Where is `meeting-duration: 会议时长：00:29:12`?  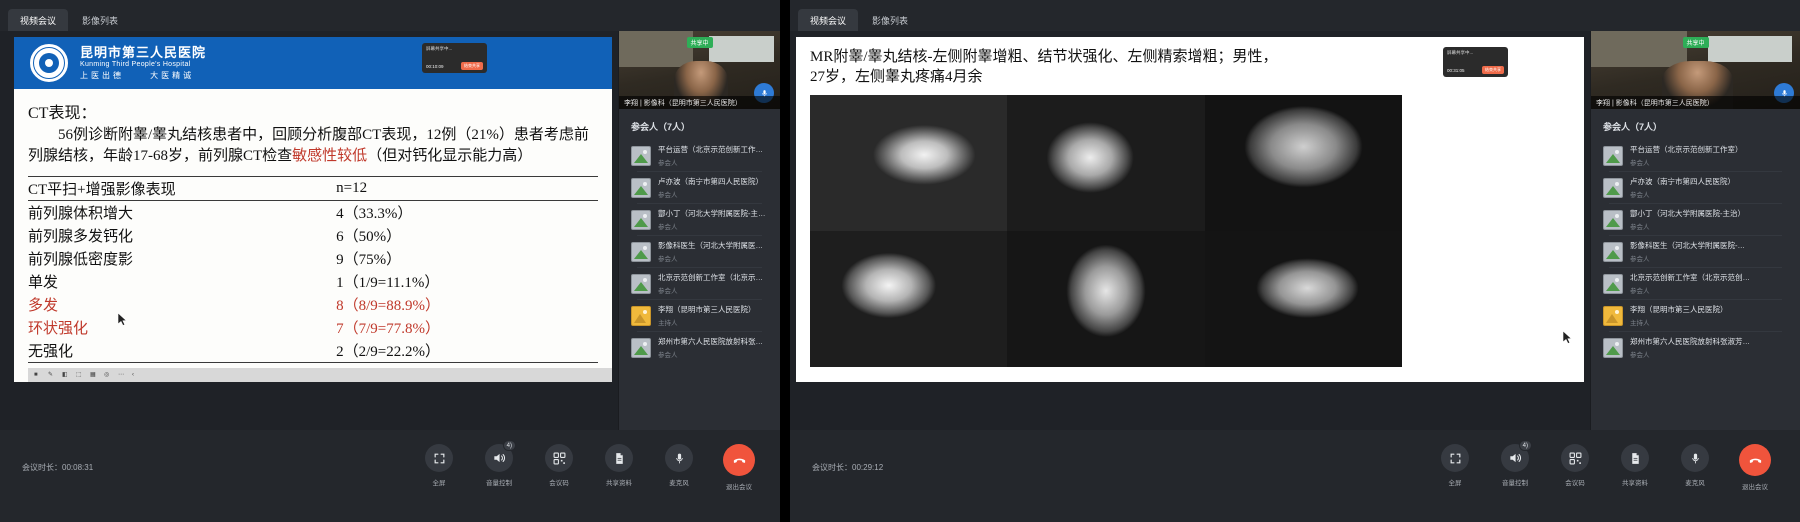 meeting-duration: 会议时长：00:29:12 is located at coordinates (847, 467).